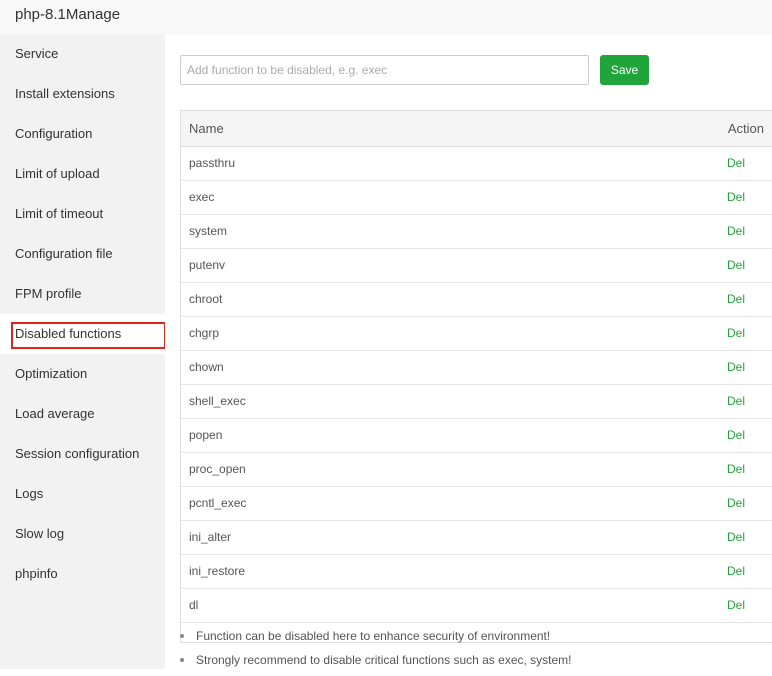 The image size is (772, 676). I want to click on function-name-cell: dl, so click(351, 605).